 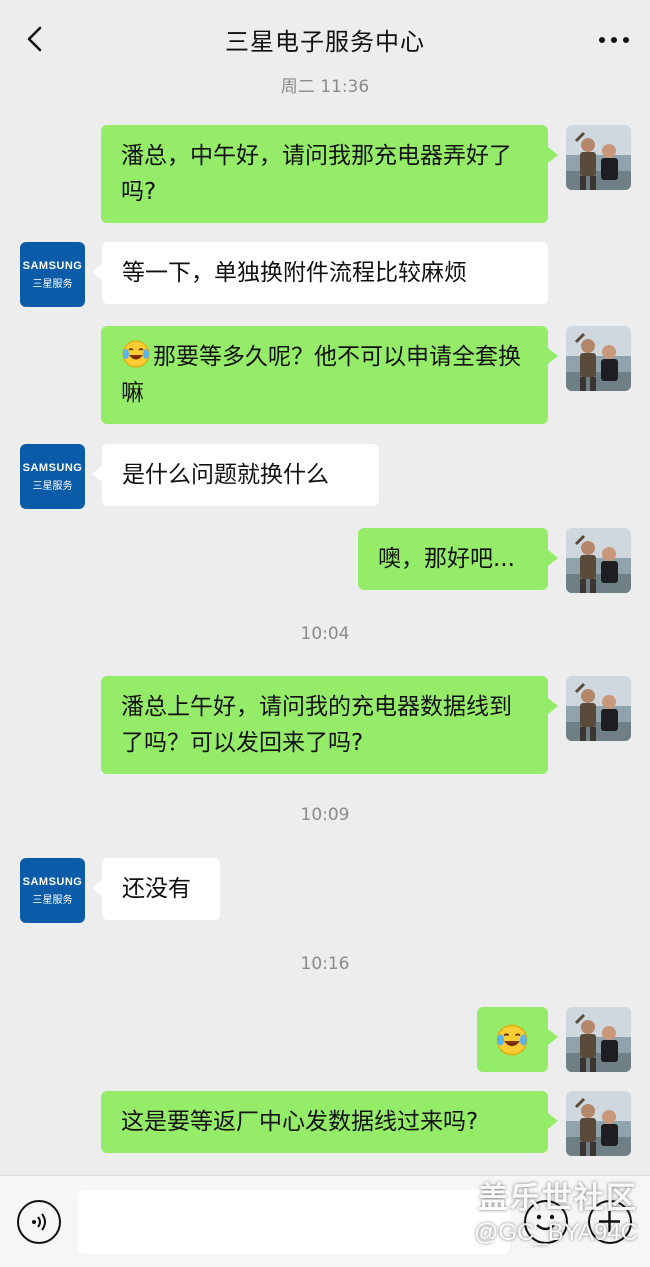 I want to click on outgoing-message: 那要等多久呢？他不可以申请全套换嘛, so click(x=329, y=375).